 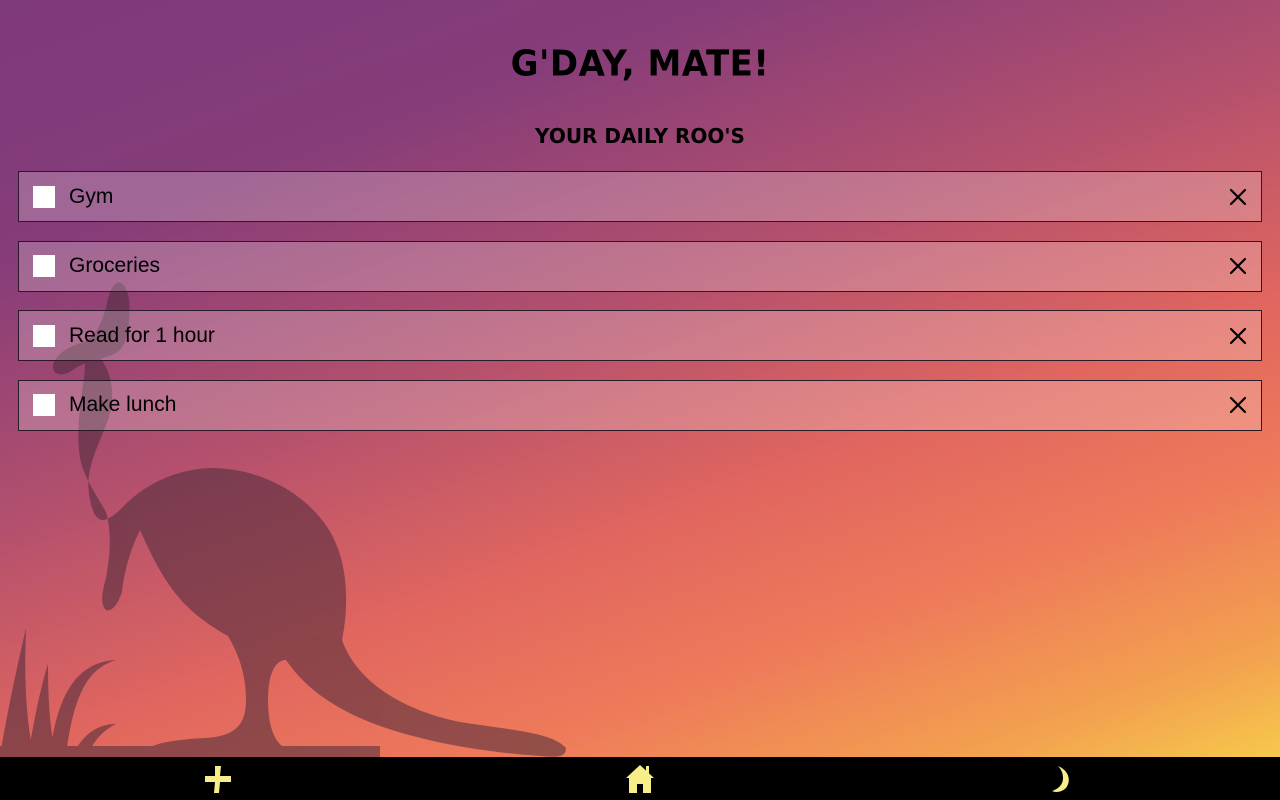 What do you see at coordinates (640, 64) in the screenshot?
I see `page-title: G'DAY, MATE!` at bounding box center [640, 64].